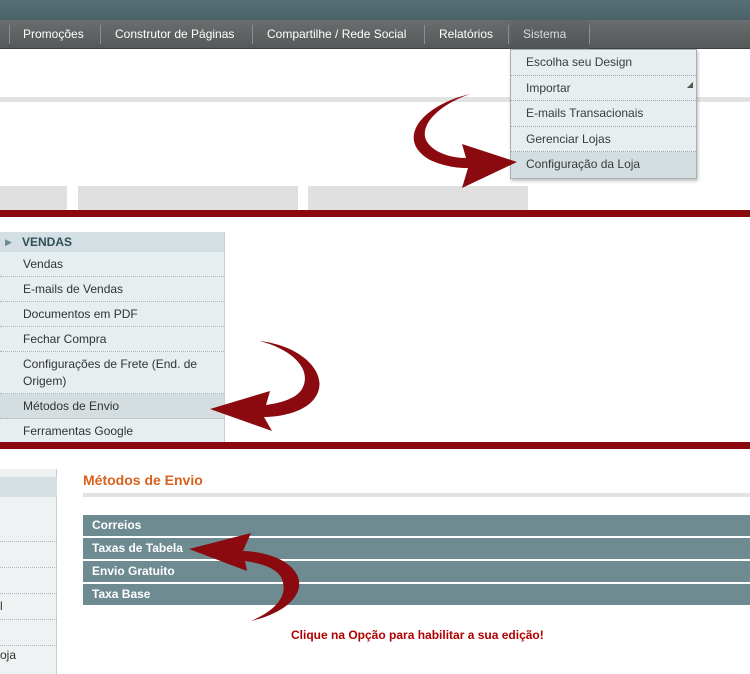 Image resolution: width=750 pixels, height=674 pixels. I want to click on collapsed-sidebar, so click(28, 571).